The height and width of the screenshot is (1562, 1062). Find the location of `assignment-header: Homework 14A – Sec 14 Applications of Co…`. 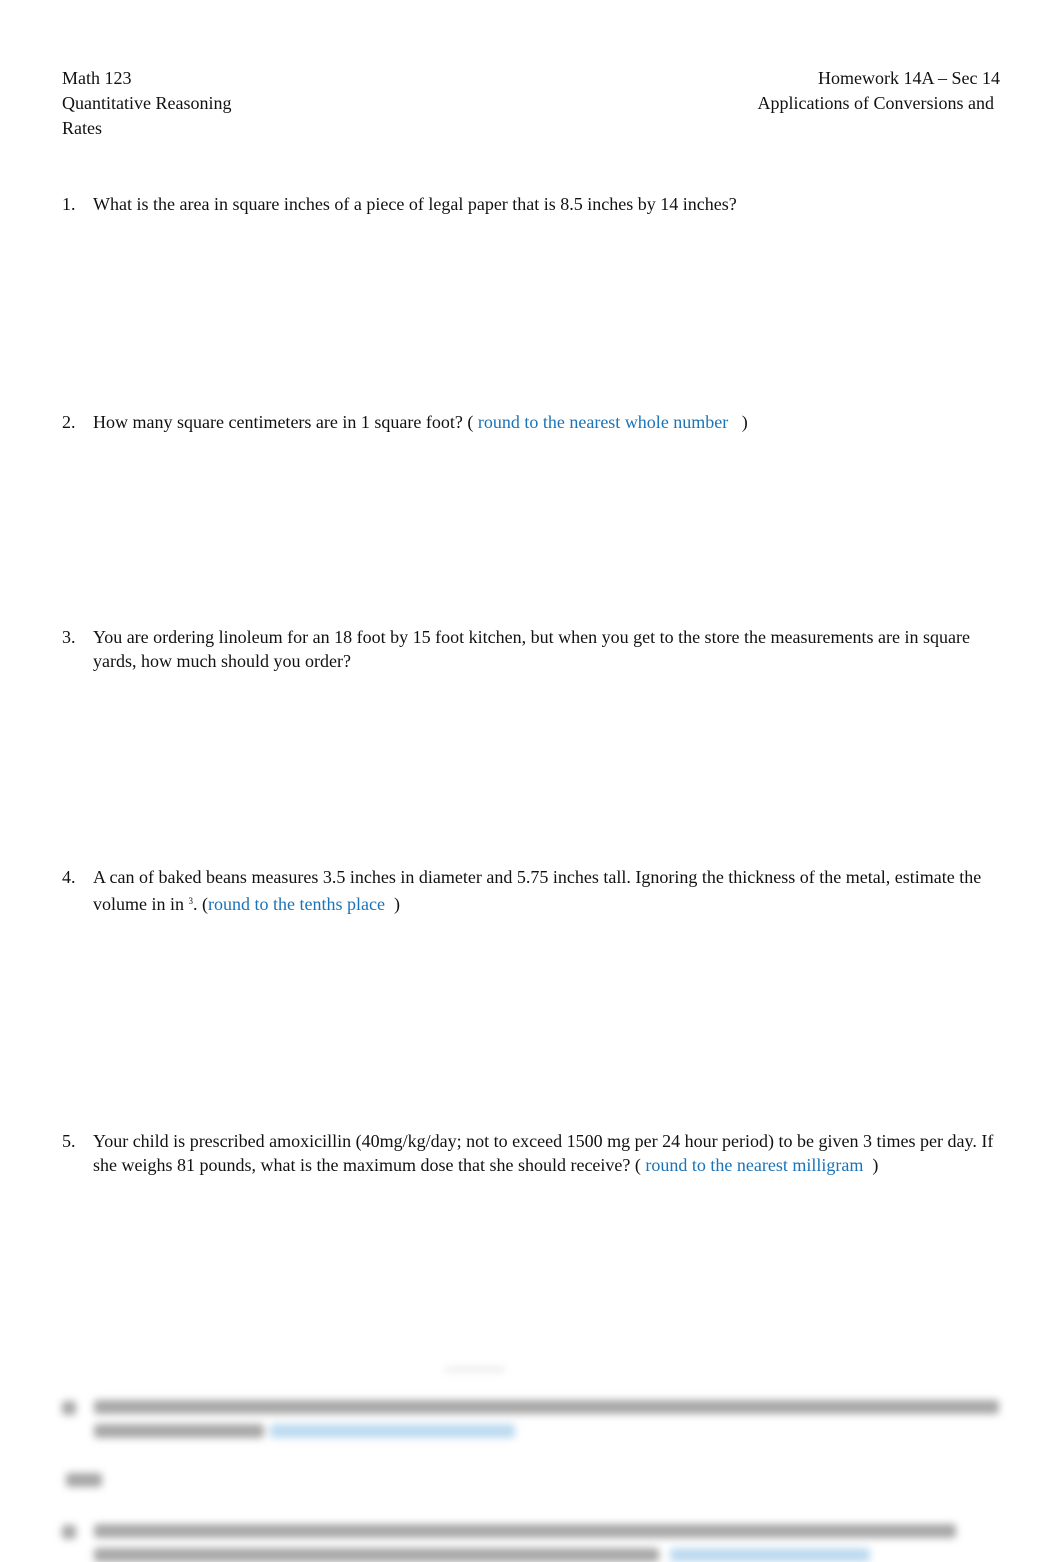

assignment-header: Homework 14A – Sec 14 Applications of Co… is located at coordinates (879, 91).